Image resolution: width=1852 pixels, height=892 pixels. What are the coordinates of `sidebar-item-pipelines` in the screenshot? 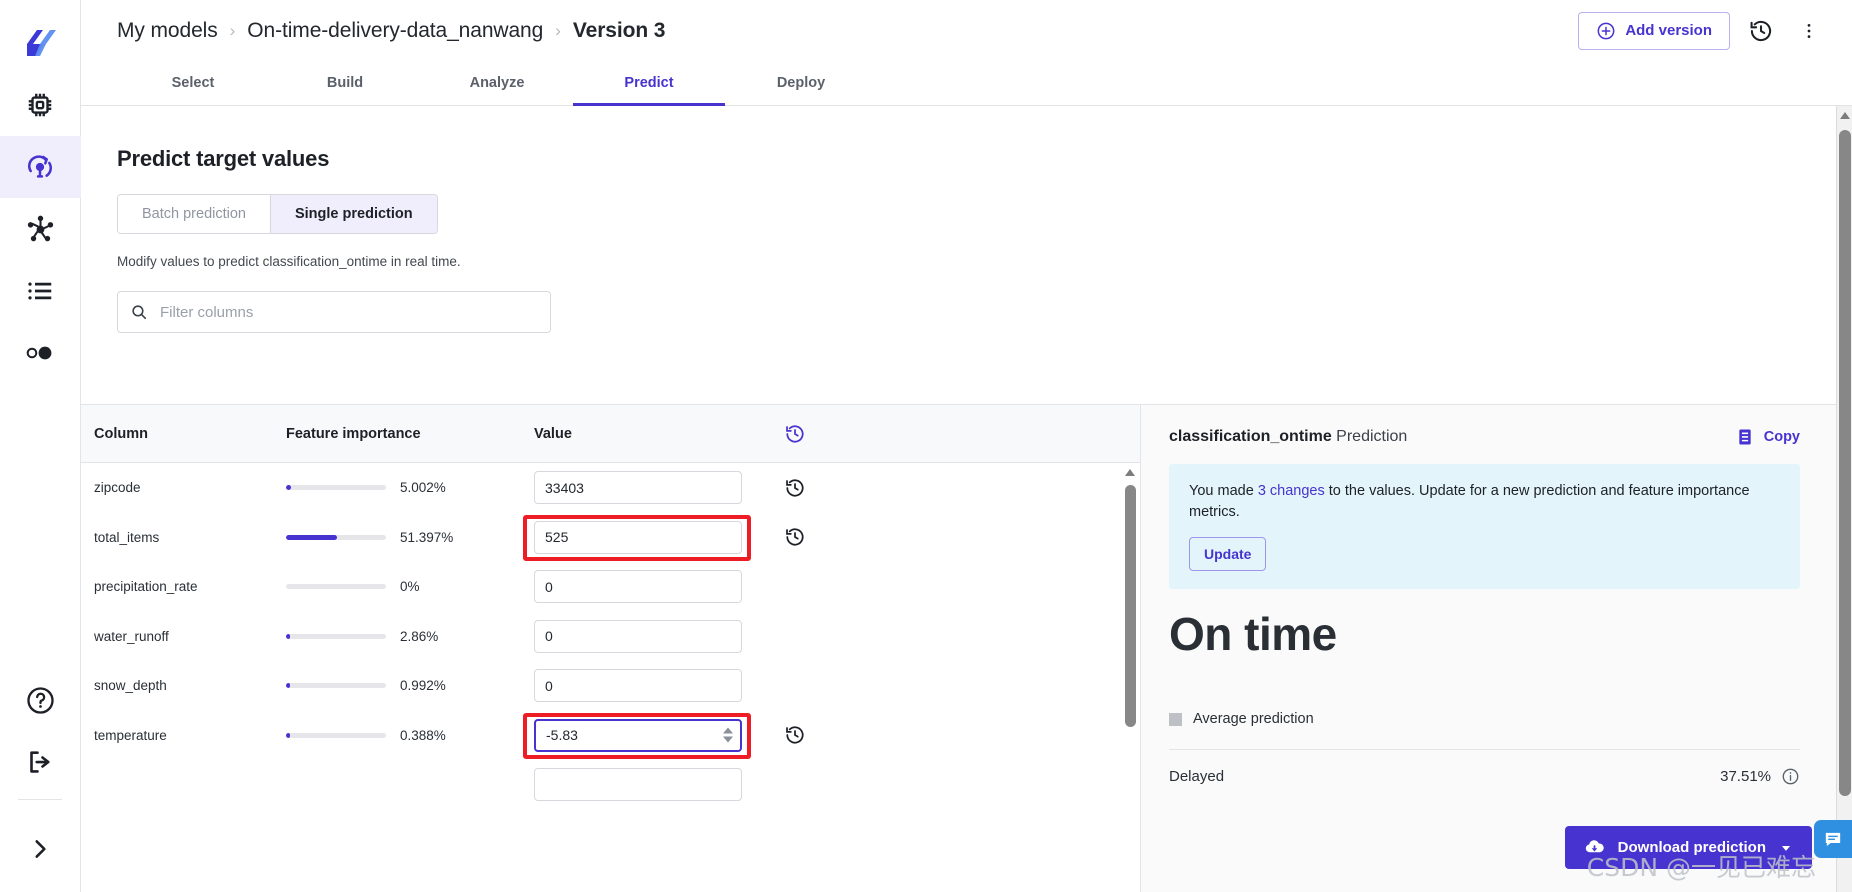 It's located at (40, 229).